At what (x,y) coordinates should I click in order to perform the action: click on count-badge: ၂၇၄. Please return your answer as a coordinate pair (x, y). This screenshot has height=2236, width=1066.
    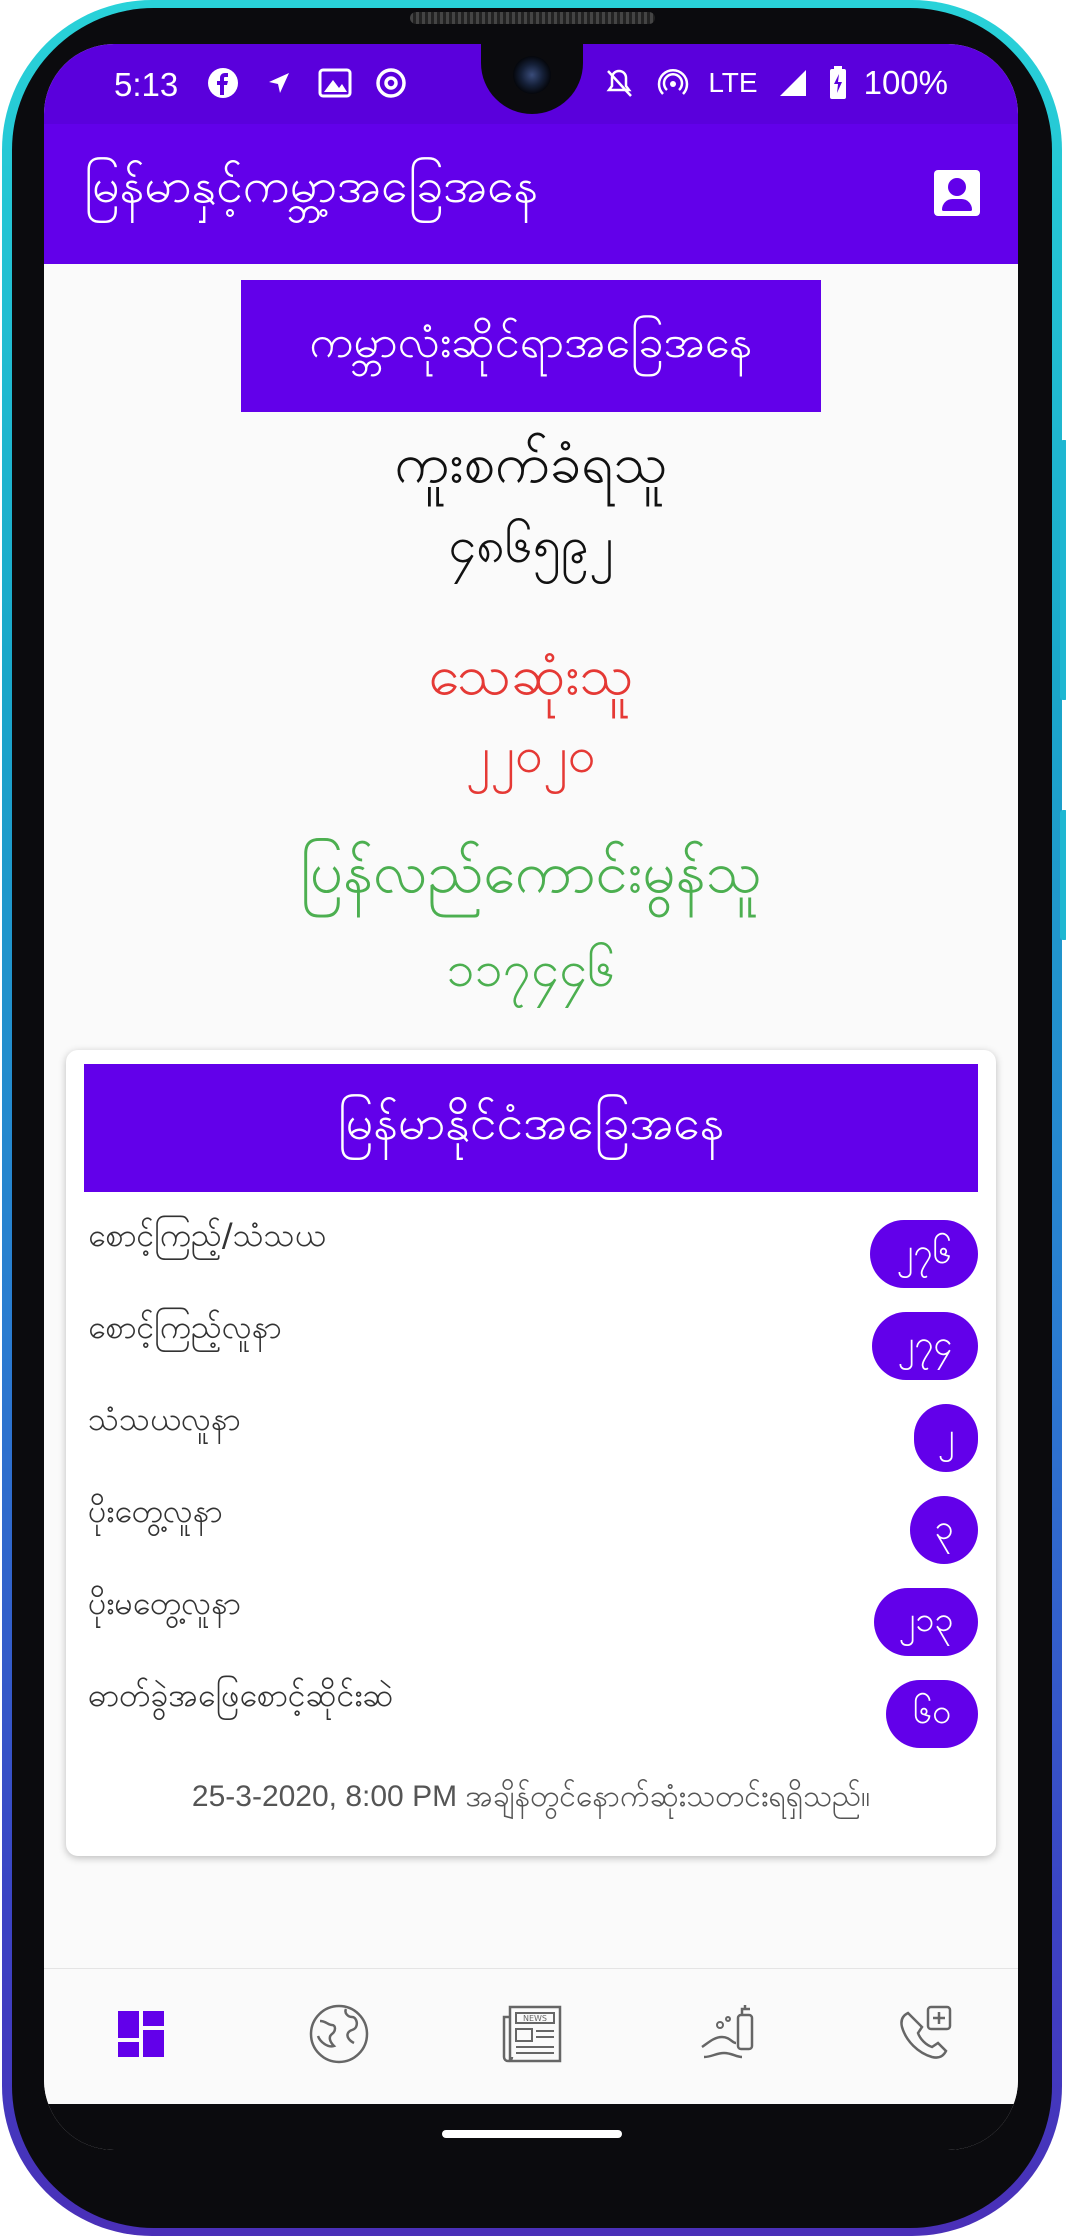
    Looking at the image, I should click on (925, 1346).